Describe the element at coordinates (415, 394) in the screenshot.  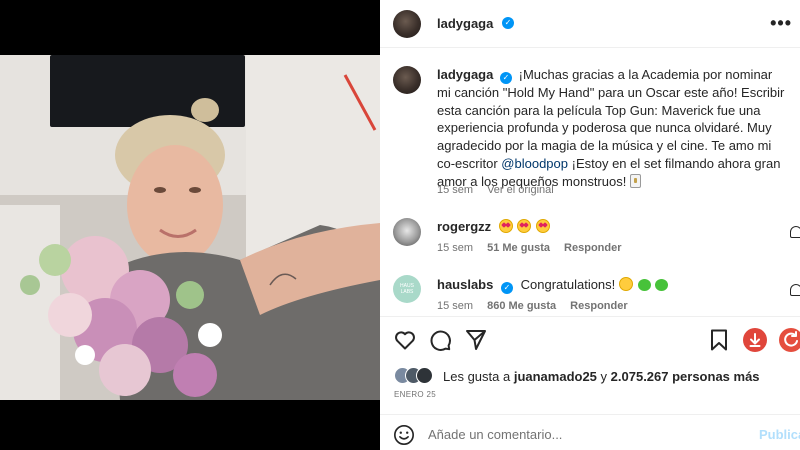
I see `post-date: ENERO 25` at that location.